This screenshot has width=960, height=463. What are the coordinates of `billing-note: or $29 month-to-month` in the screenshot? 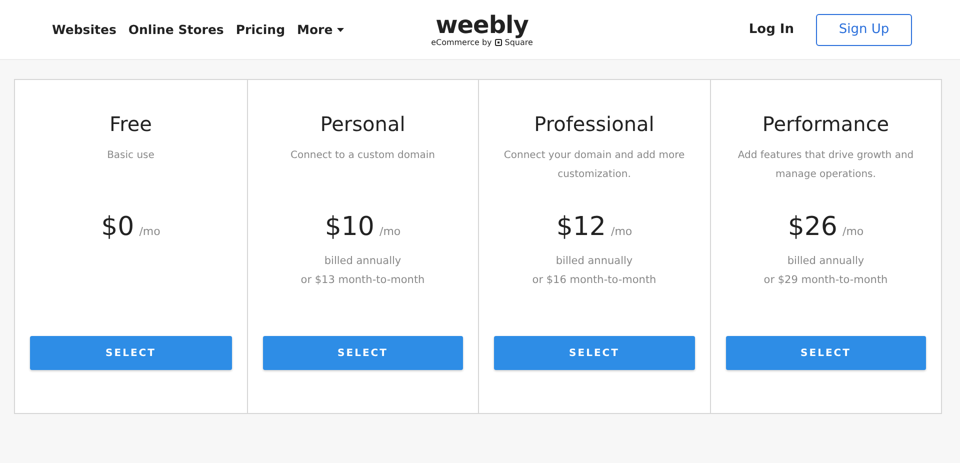 It's located at (826, 280).